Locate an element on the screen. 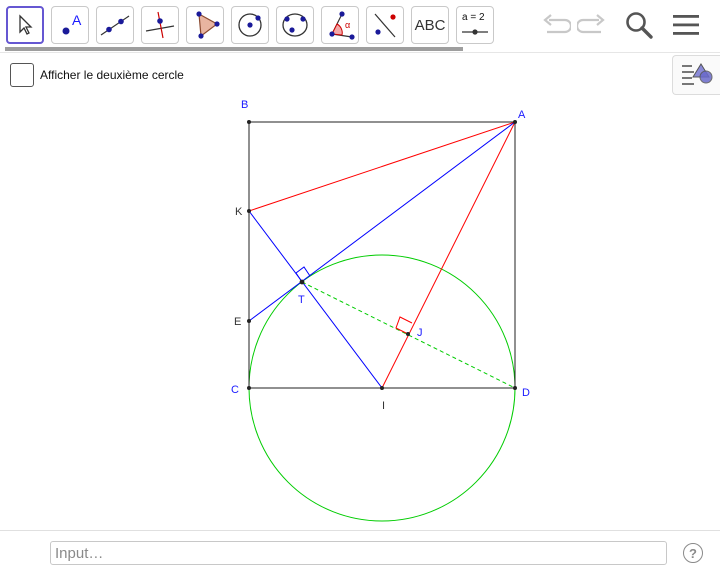 This screenshot has height=576, width=720. input-bar: ? is located at coordinates (360, 553).